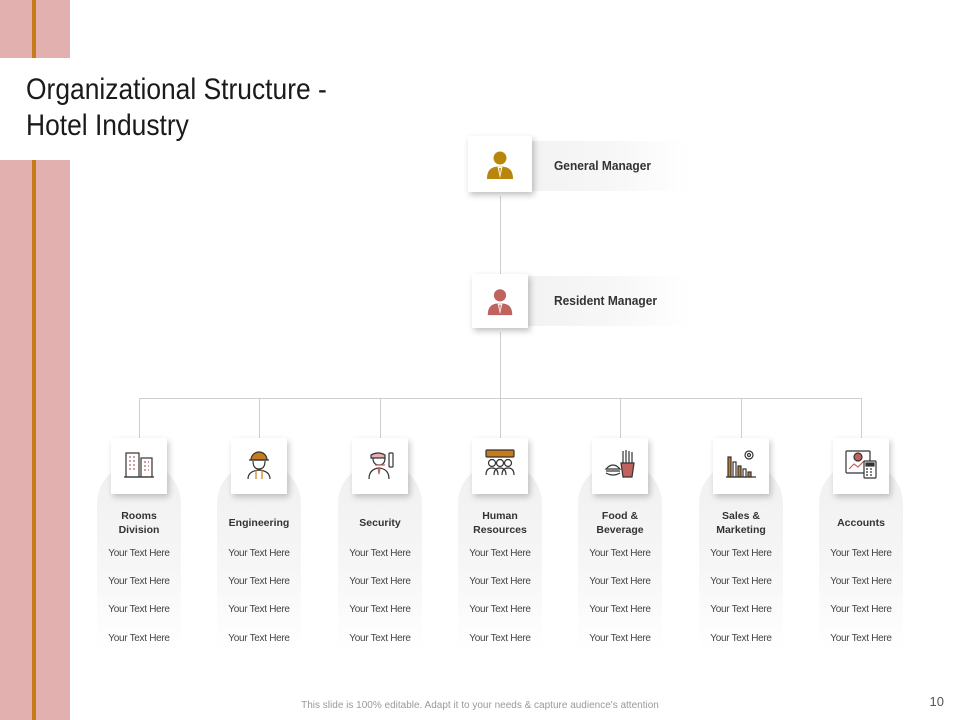  I want to click on security-guard-icon, so click(380, 466).